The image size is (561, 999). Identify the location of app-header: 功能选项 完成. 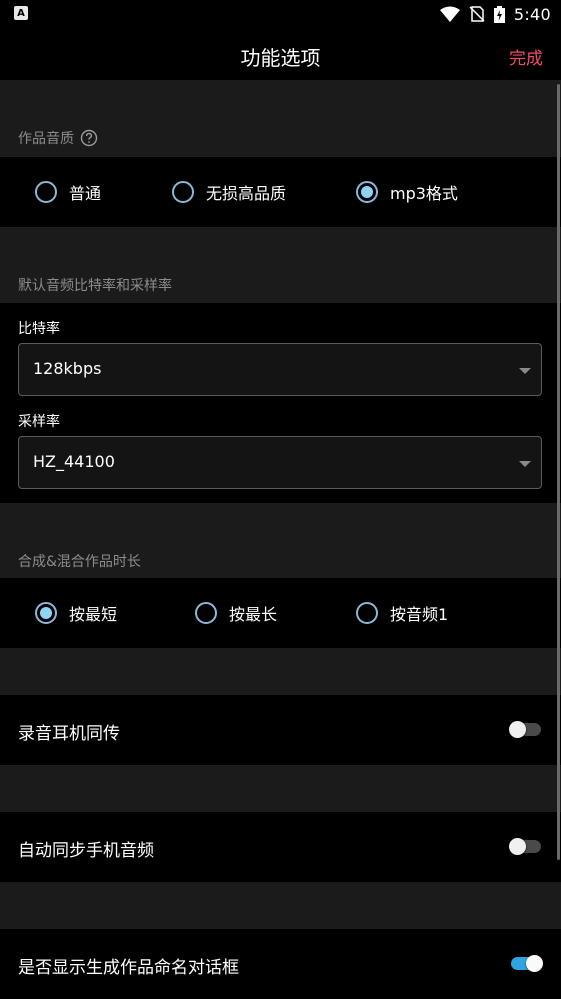
(280, 55).